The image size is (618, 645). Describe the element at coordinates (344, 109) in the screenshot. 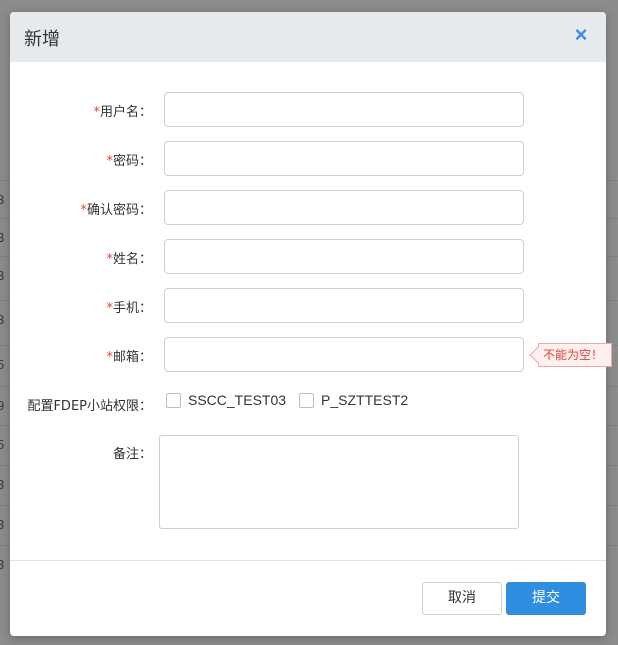

I see `username-input` at that location.